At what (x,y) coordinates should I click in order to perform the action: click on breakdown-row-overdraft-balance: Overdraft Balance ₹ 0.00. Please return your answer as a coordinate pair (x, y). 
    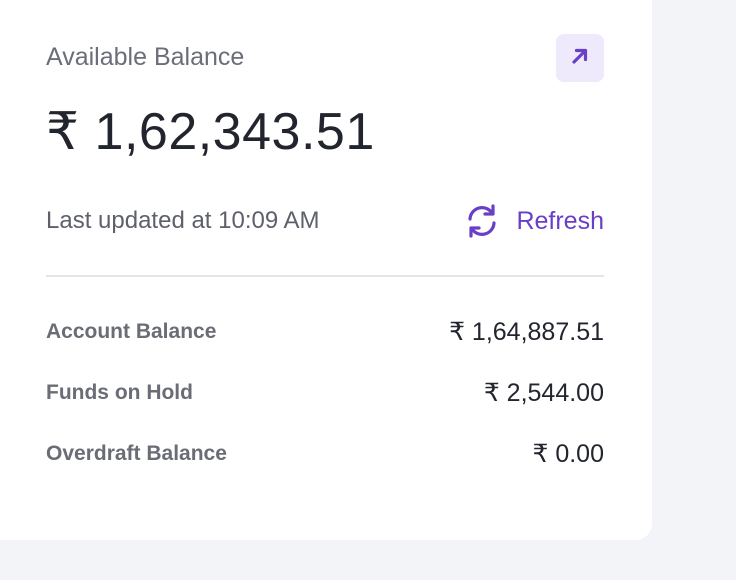
    Looking at the image, I should click on (325, 455).